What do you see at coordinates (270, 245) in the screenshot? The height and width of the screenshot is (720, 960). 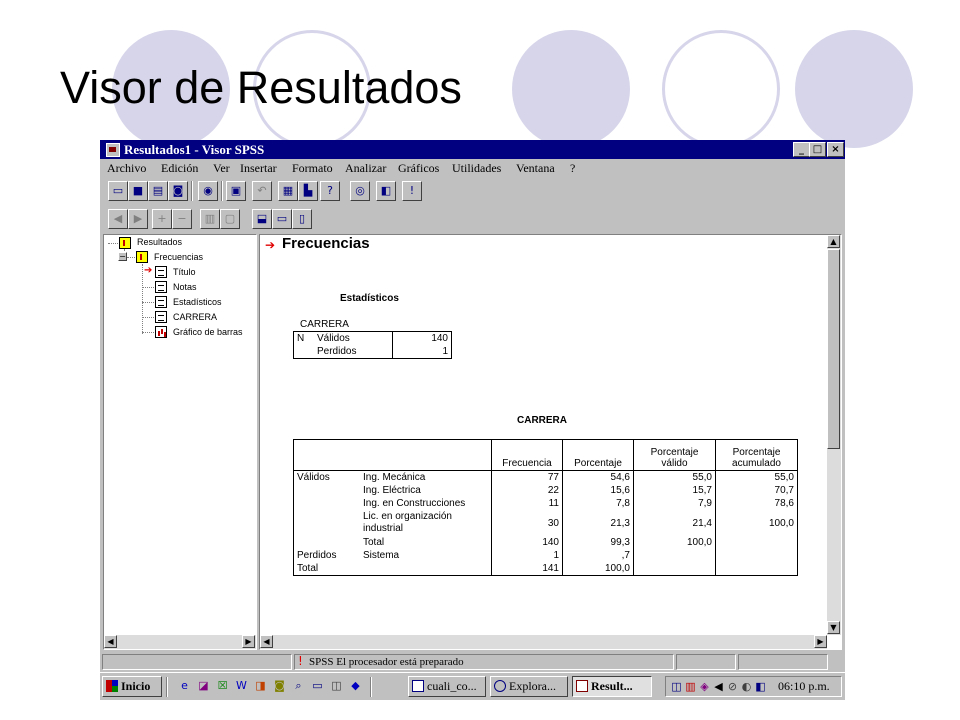 I see `current-item-arrow-icon: ➔` at bounding box center [270, 245].